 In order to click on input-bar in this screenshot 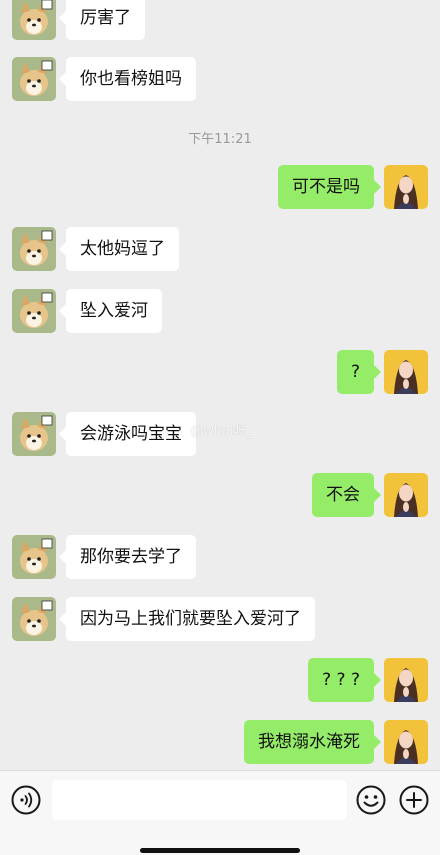, I will do `click(220, 812)`.